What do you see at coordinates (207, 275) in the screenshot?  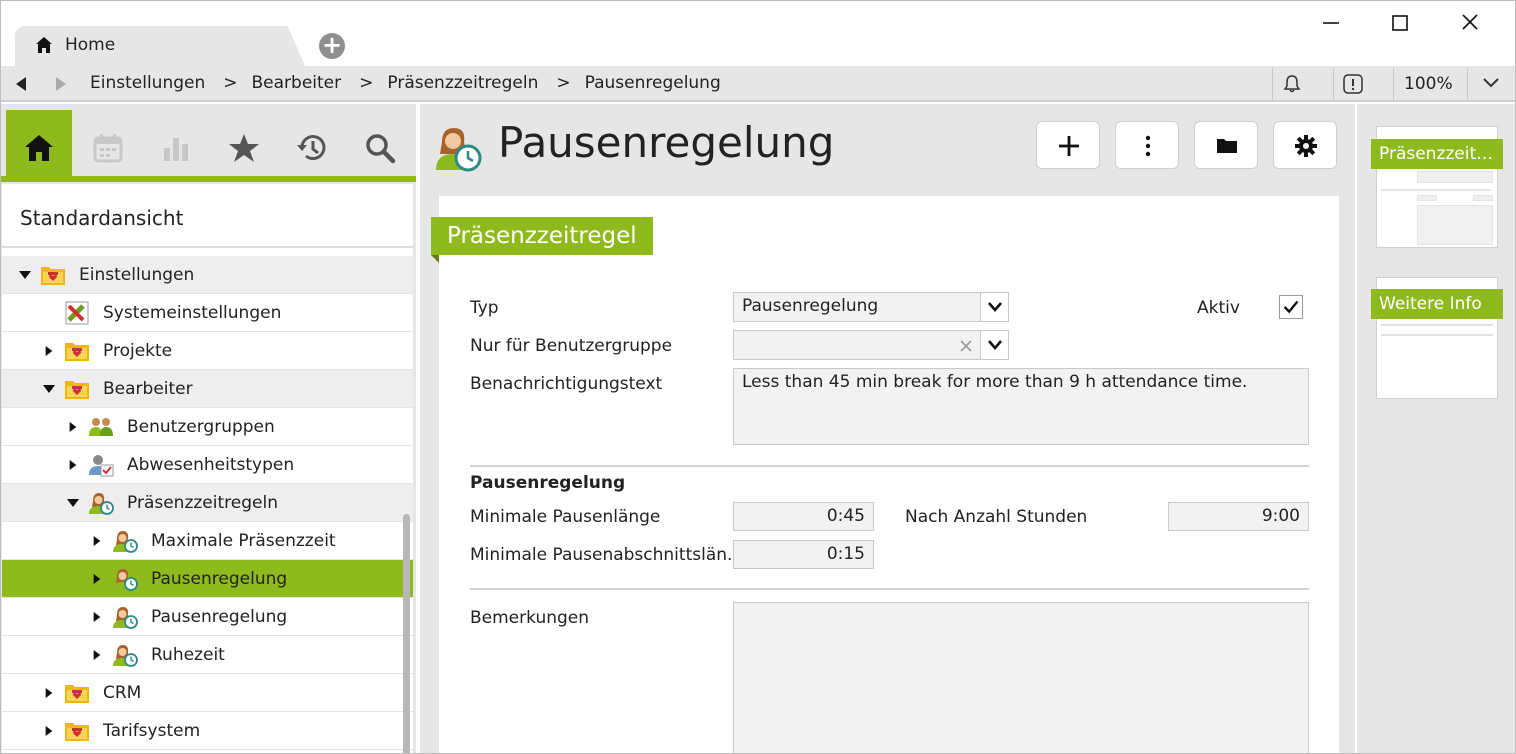 I see `tree-item: Einstellungen` at bounding box center [207, 275].